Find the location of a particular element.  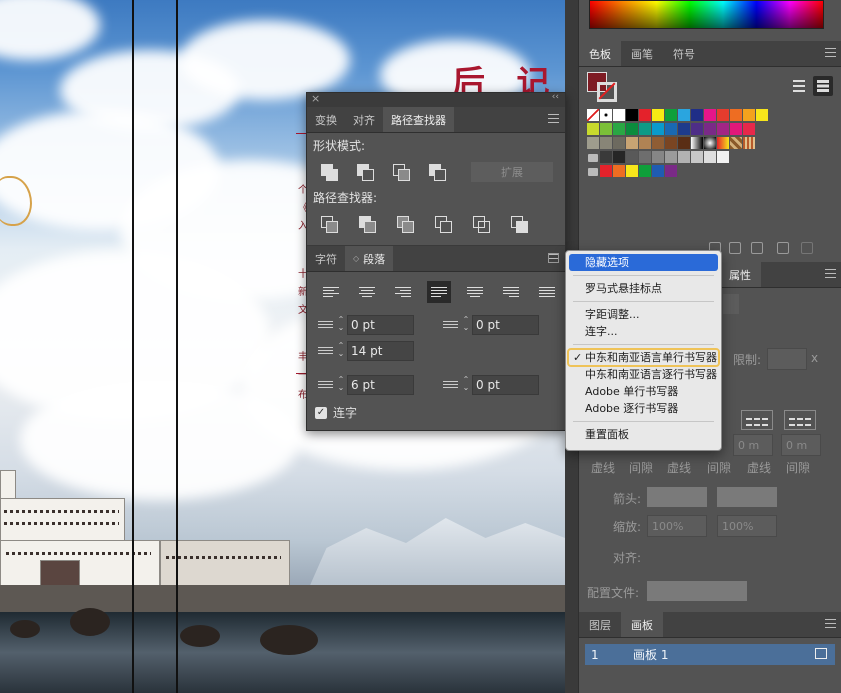

crop-icon is located at coordinates (443, 224).